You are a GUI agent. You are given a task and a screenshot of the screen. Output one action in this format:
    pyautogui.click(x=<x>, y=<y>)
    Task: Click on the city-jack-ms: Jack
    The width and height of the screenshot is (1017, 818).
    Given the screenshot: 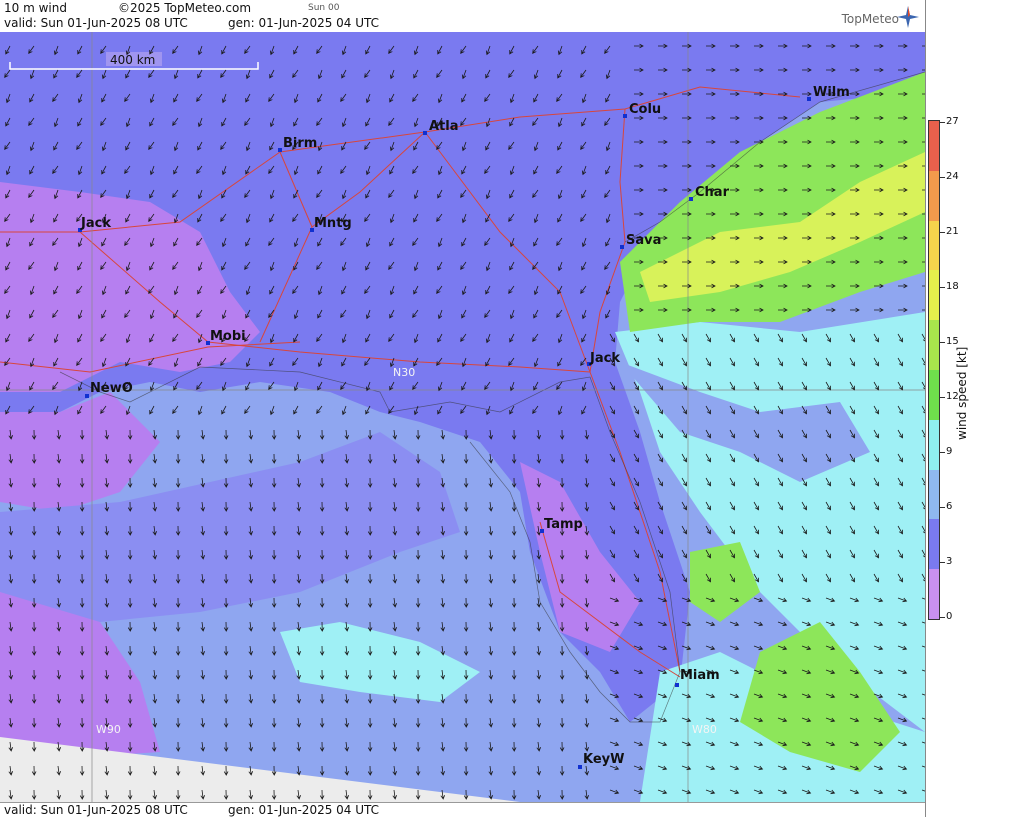 What is the action you would take?
    pyautogui.click(x=95, y=223)
    